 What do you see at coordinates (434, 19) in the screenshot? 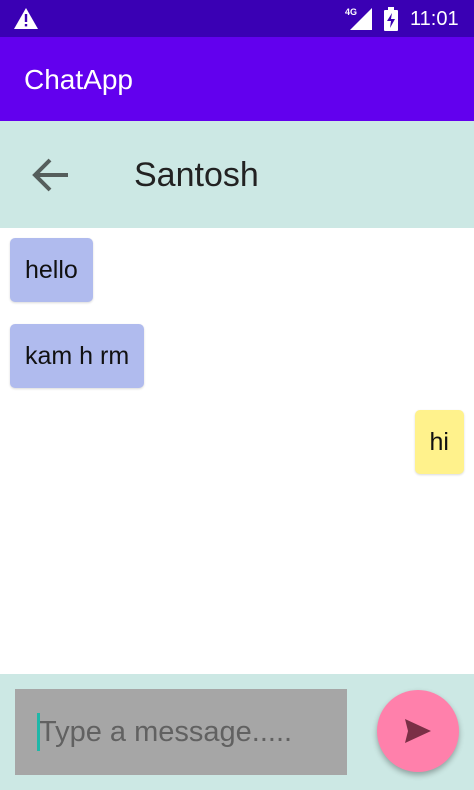
I see `status-time: 11:01` at bounding box center [434, 19].